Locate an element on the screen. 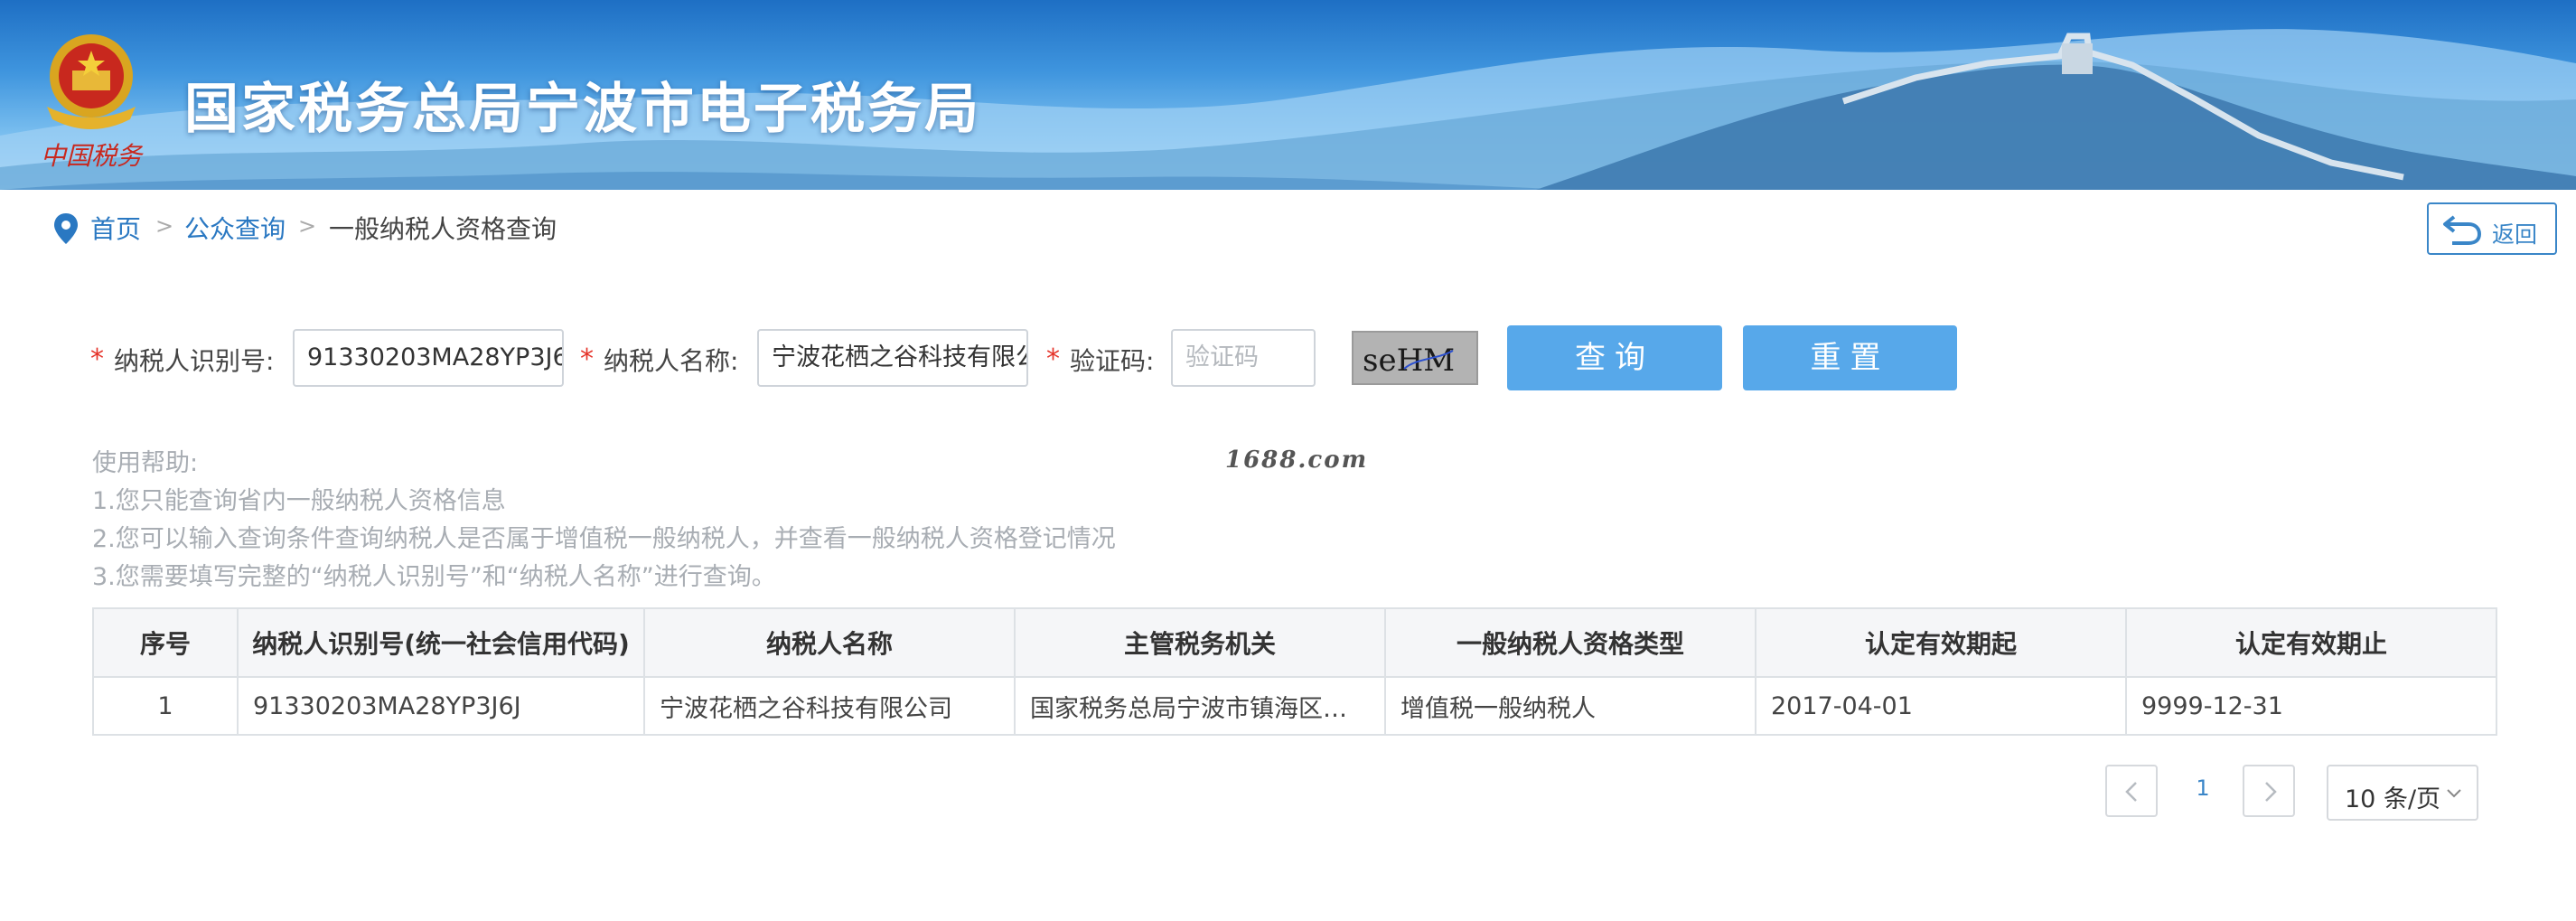  back-button: 返回 is located at coordinates (2492, 229).